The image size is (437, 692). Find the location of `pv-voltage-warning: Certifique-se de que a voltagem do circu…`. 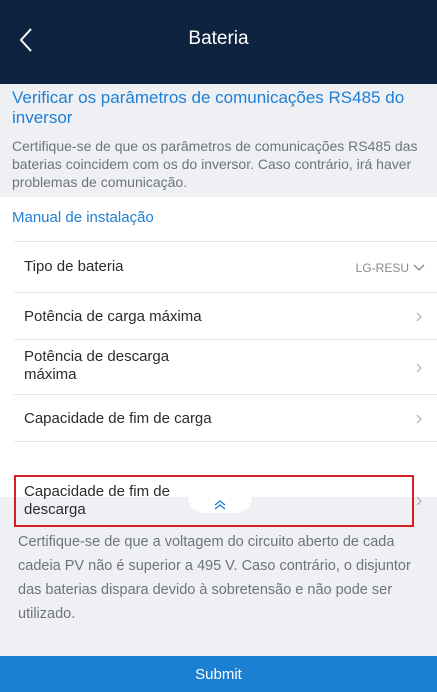

pv-voltage-warning: Certifique-se de que a voltagem do circu… is located at coordinates (214, 578).